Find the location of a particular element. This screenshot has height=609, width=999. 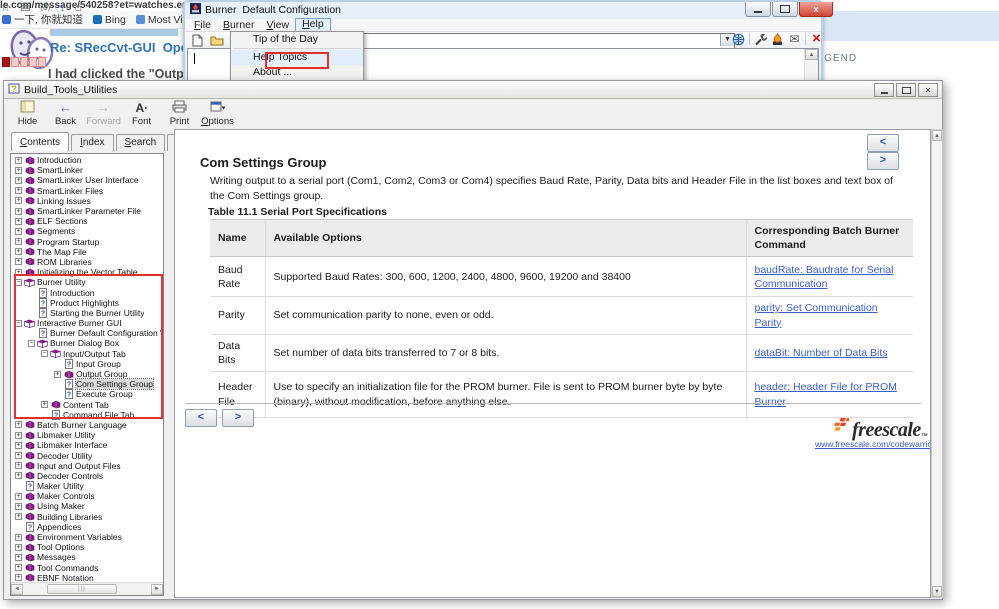

tree-item: + ELF Sections is located at coordinates (87, 221).